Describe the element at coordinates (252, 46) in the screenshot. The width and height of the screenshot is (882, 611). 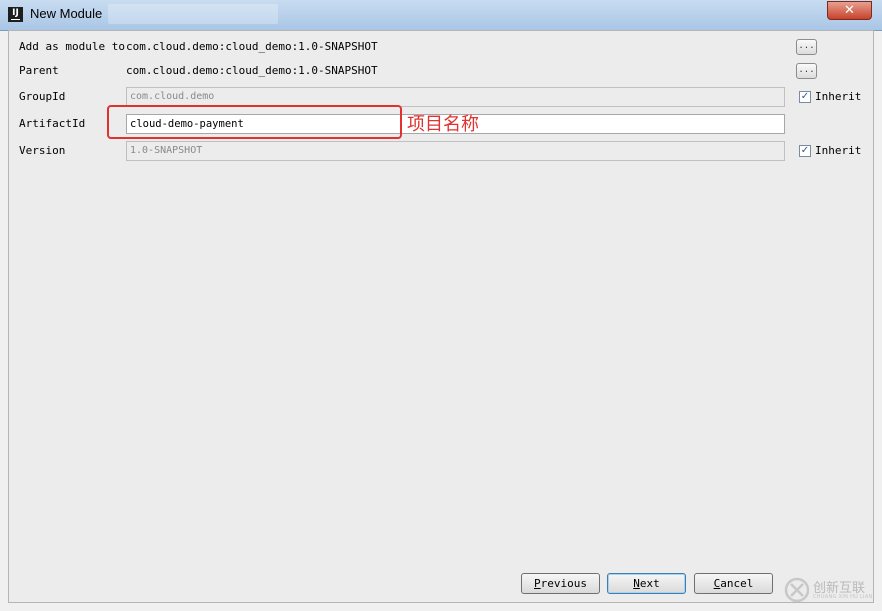
I see `add-as-module-value: com.cloud.demo:cloud_demo:1.0-SNAPSHOT` at that location.